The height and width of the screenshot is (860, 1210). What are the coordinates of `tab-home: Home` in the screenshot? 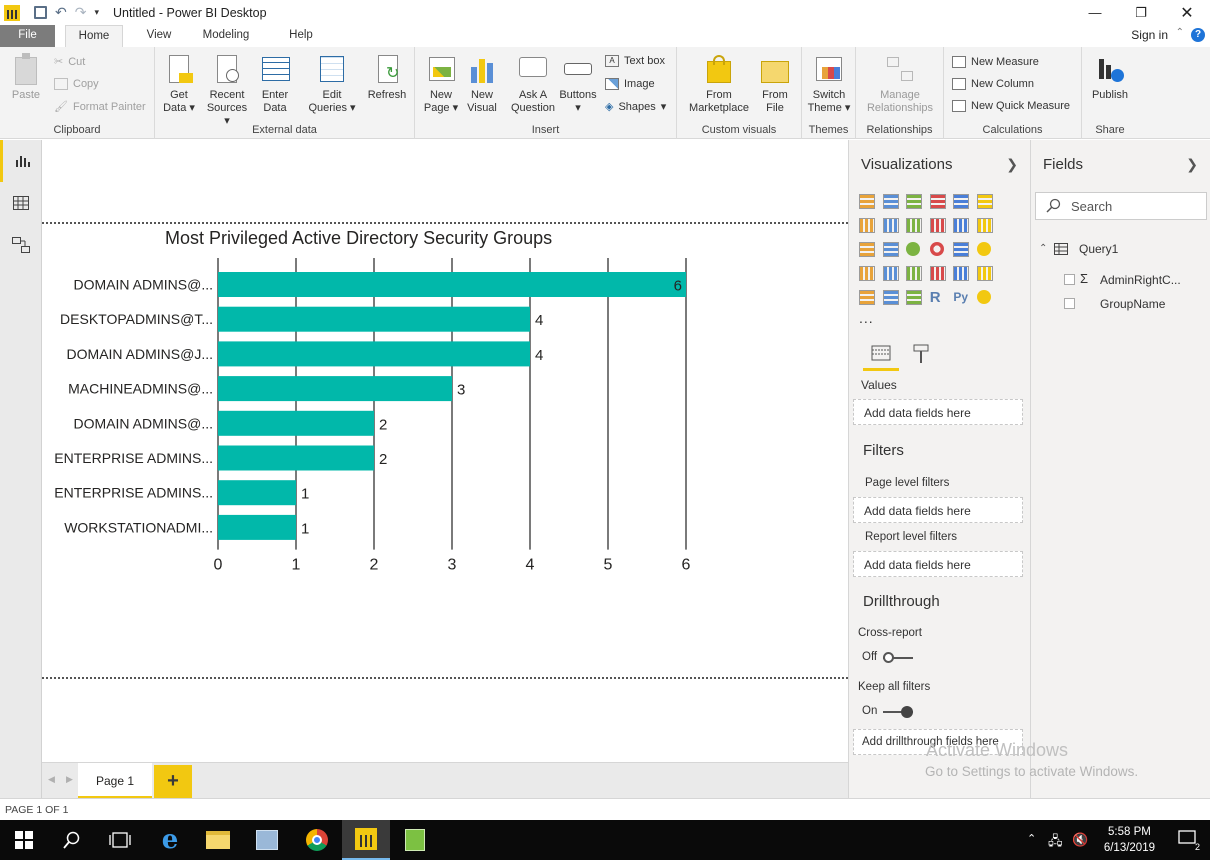 It's located at (94, 36).